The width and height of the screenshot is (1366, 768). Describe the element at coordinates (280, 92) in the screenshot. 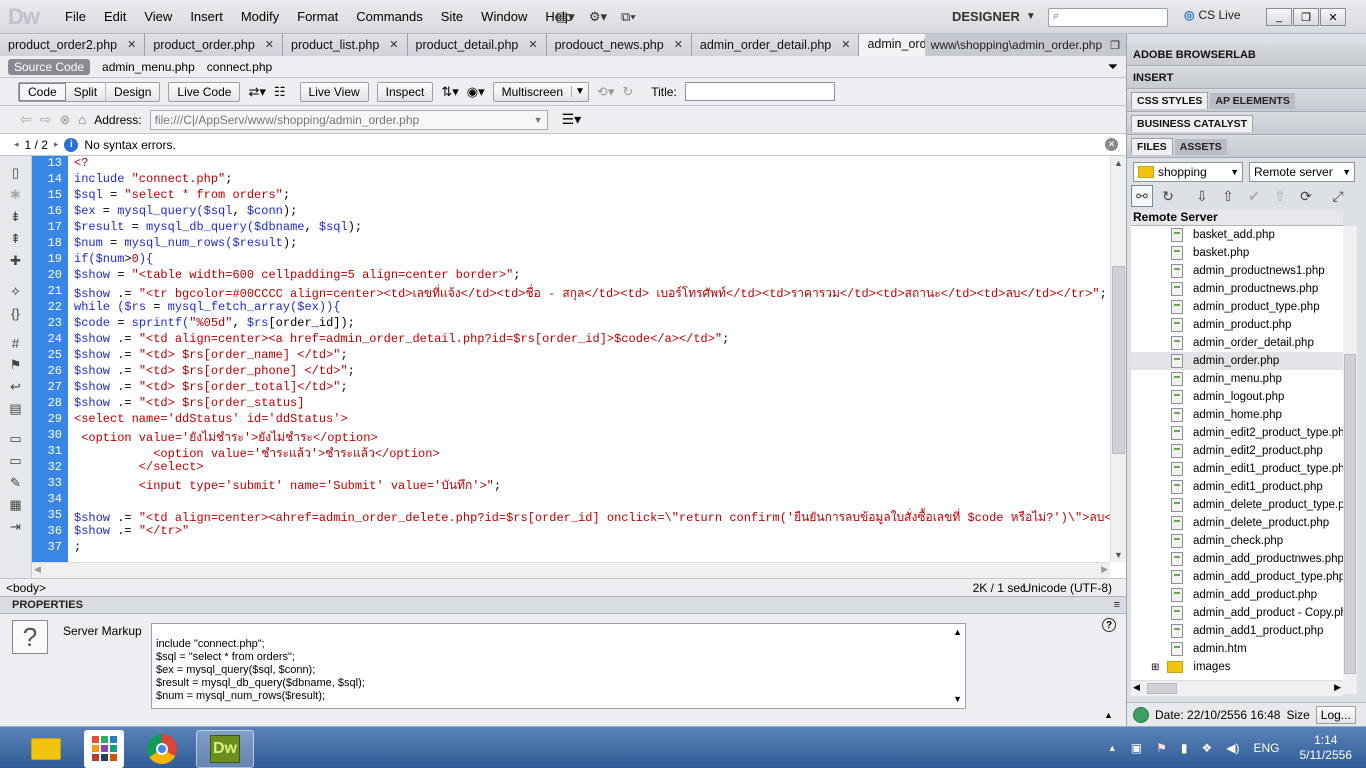

I see `visual-aids-icon: ☷` at that location.